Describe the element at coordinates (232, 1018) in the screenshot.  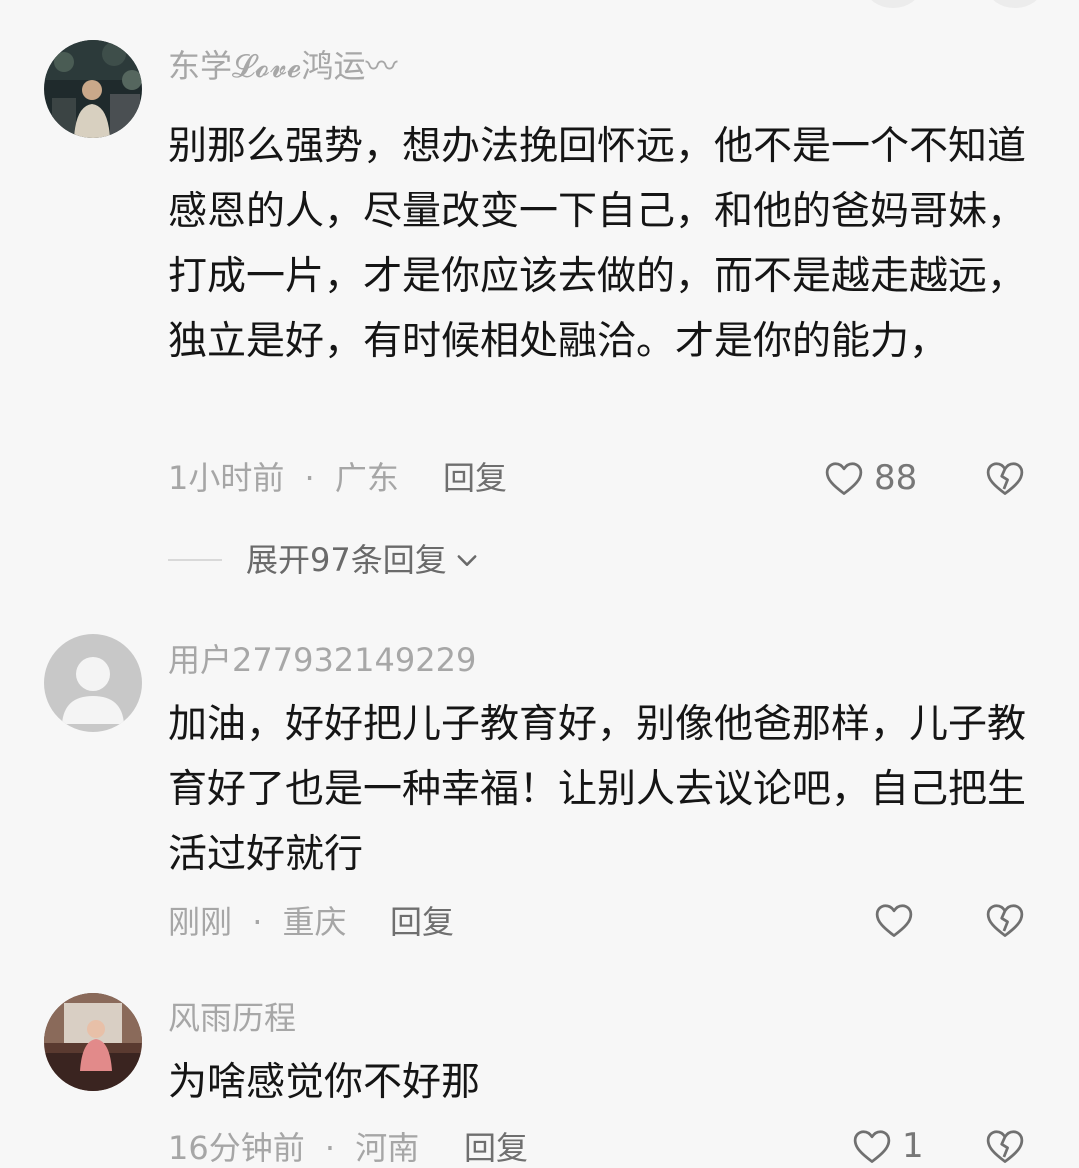
I see `comment-username: 风雨历程` at that location.